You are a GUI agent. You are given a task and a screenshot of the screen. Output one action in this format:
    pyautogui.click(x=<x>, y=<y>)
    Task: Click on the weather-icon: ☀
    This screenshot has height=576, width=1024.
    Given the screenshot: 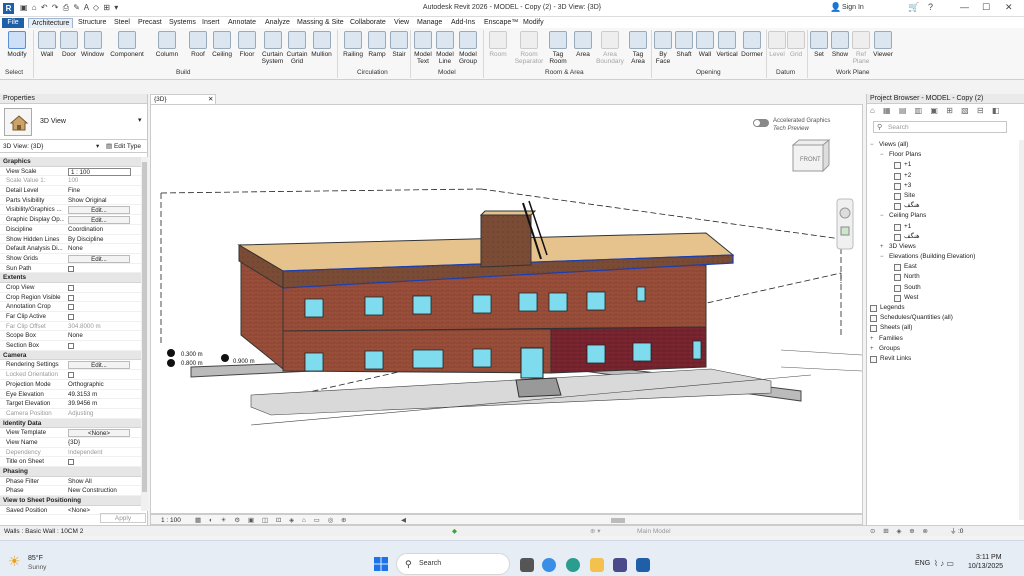 What is the action you would take?
    pyautogui.click(x=14, y=561)
    